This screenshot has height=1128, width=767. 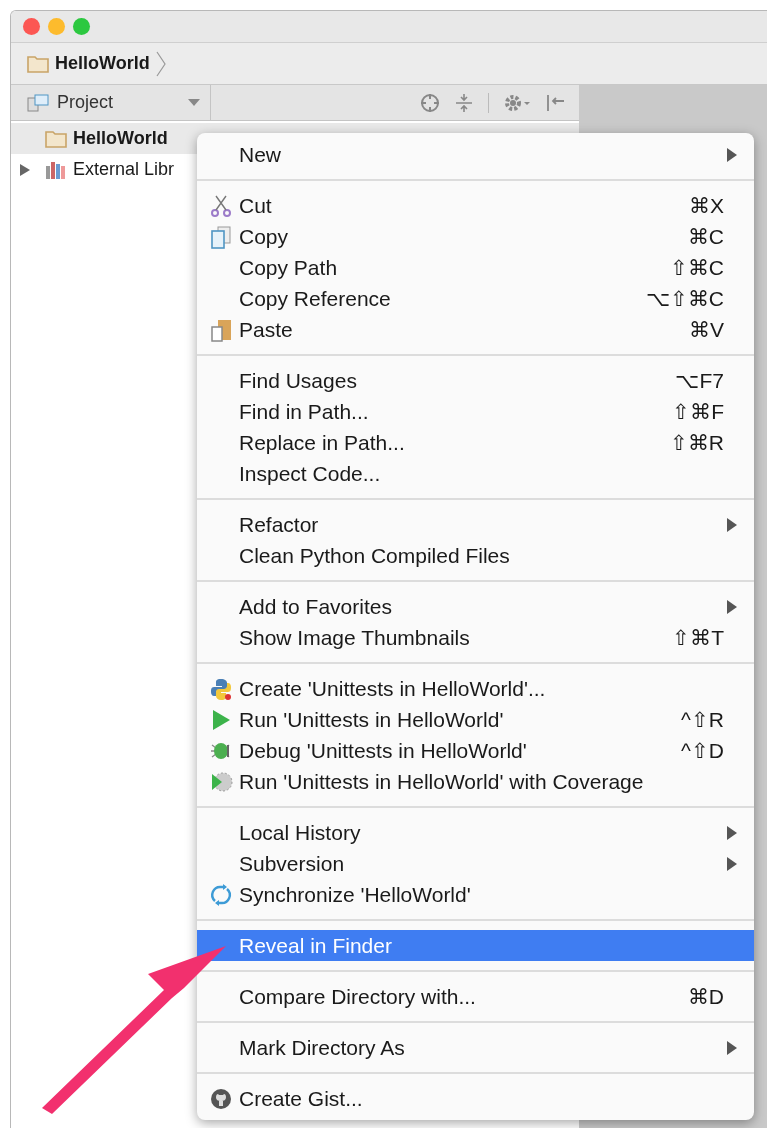 What do you see at coordinates (124, 169) in the screenshot?
I see `tree-item-label: External Libr` at bounding box center [124, 169].